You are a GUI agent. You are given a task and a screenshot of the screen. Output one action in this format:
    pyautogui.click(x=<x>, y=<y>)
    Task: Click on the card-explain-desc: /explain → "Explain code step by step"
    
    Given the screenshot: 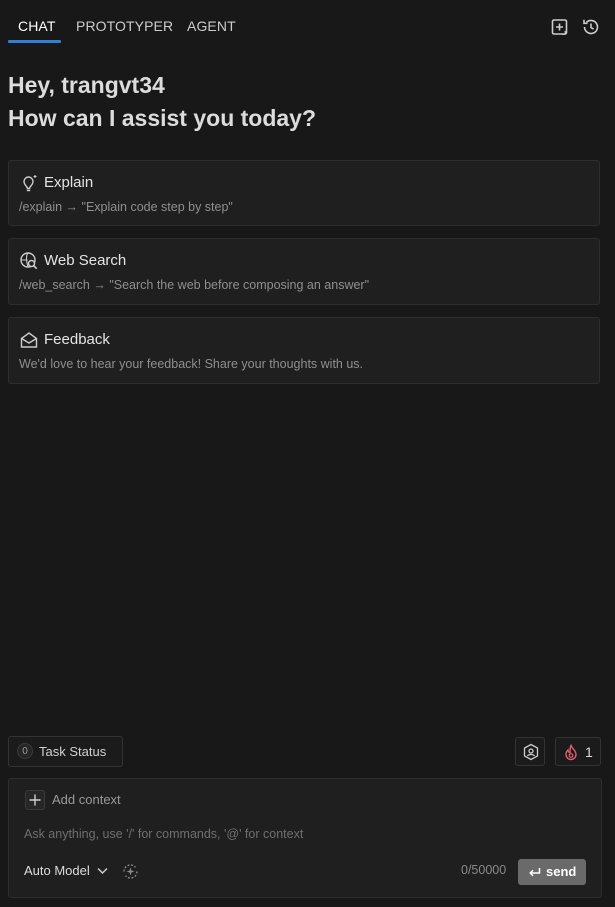 What is the action you would take?
    pyautogui.click(x=126, y=207)
    